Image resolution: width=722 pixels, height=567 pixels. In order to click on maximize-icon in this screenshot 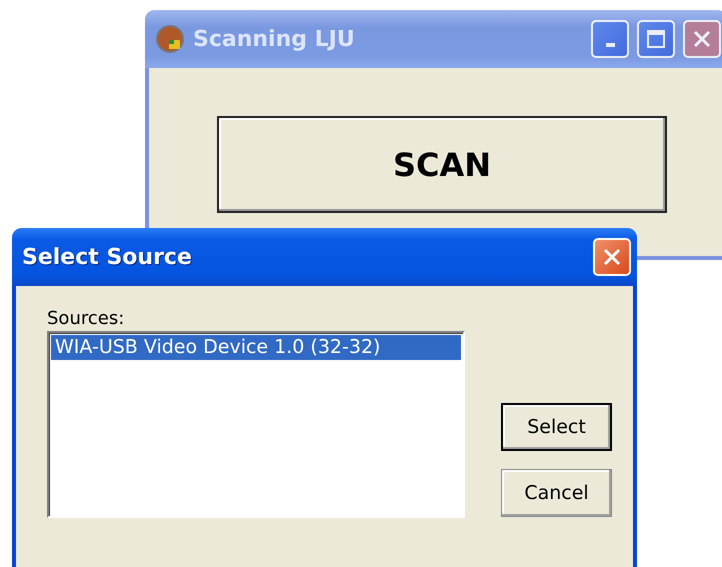, I will do `click(656, 39)`.